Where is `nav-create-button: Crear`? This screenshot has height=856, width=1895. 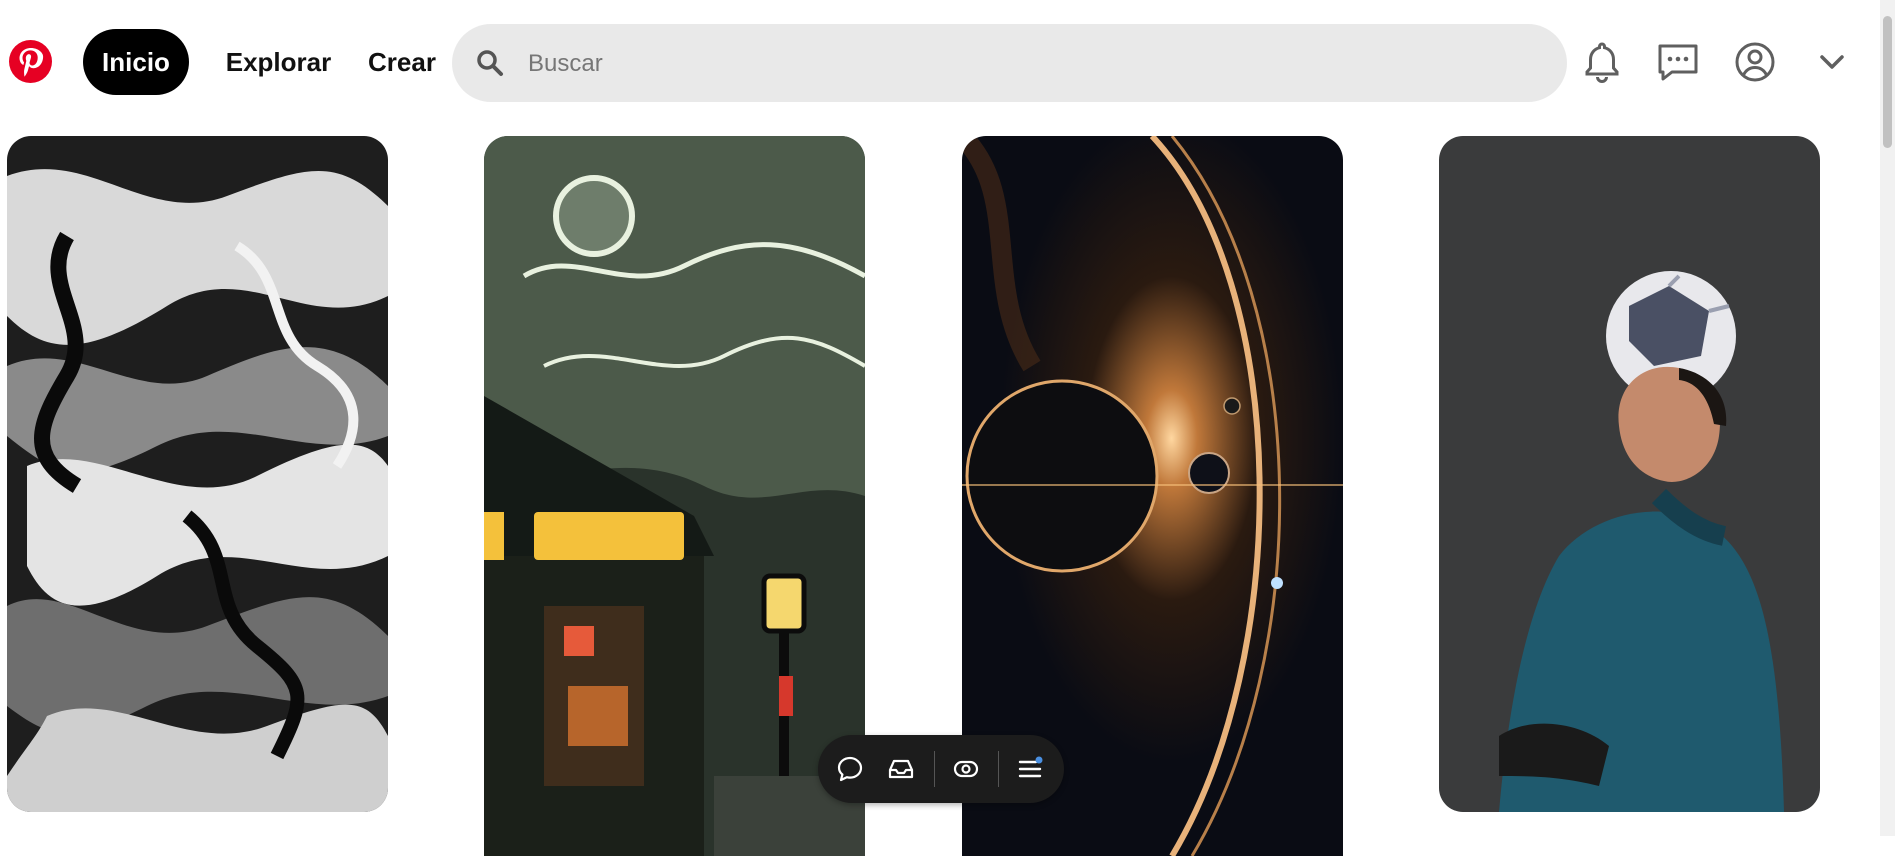 nav-create-button: Crear is located at coordinates (402, 62).